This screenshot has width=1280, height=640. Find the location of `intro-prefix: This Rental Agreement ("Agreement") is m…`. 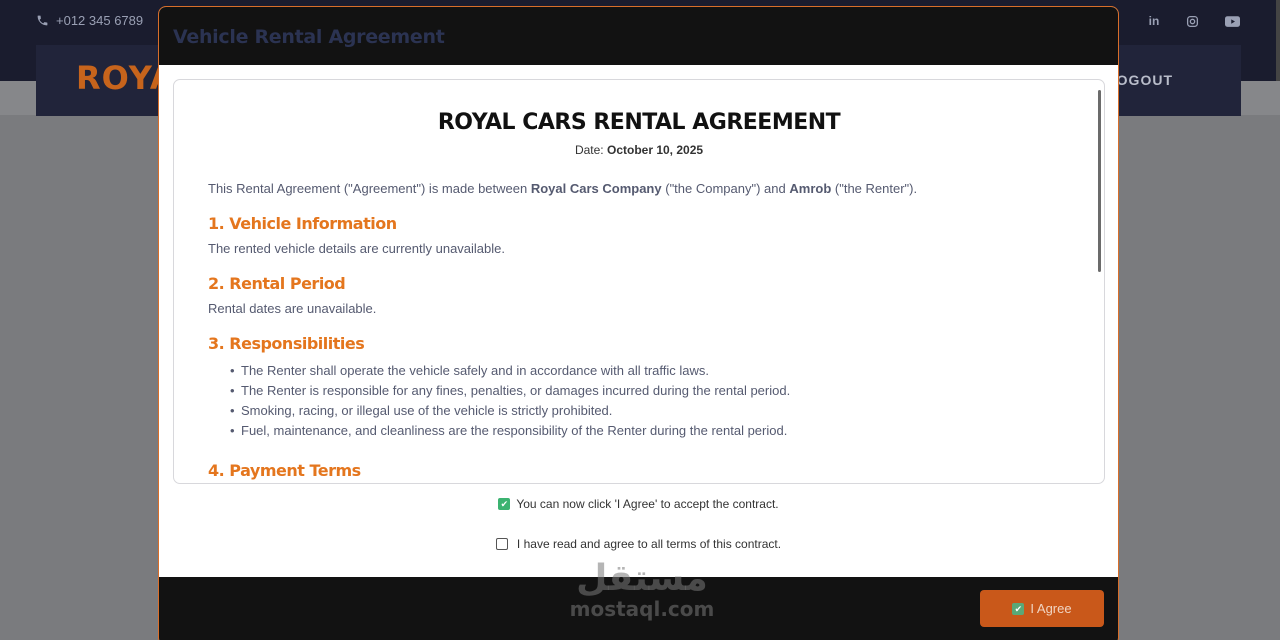

intro-prefix: This Rental Agreement ("Agreement") is m… is located at coordinates (368, 188).